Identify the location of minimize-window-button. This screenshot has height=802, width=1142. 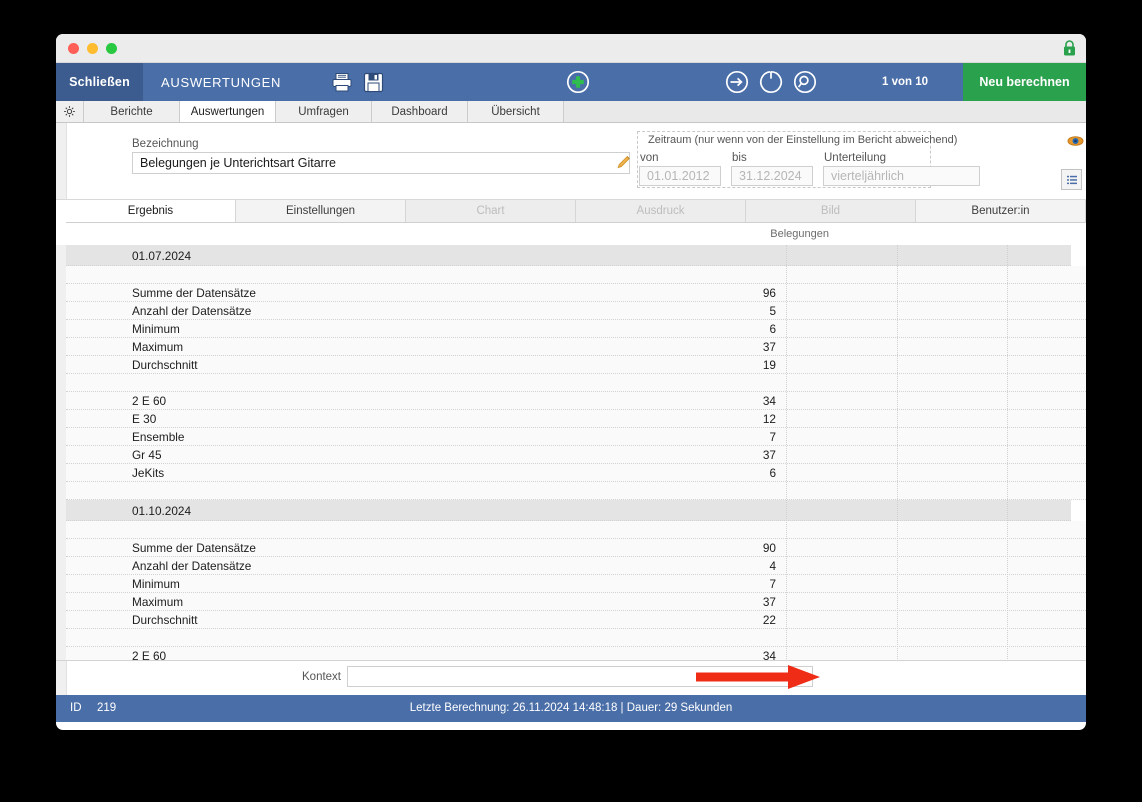
(92, 48).